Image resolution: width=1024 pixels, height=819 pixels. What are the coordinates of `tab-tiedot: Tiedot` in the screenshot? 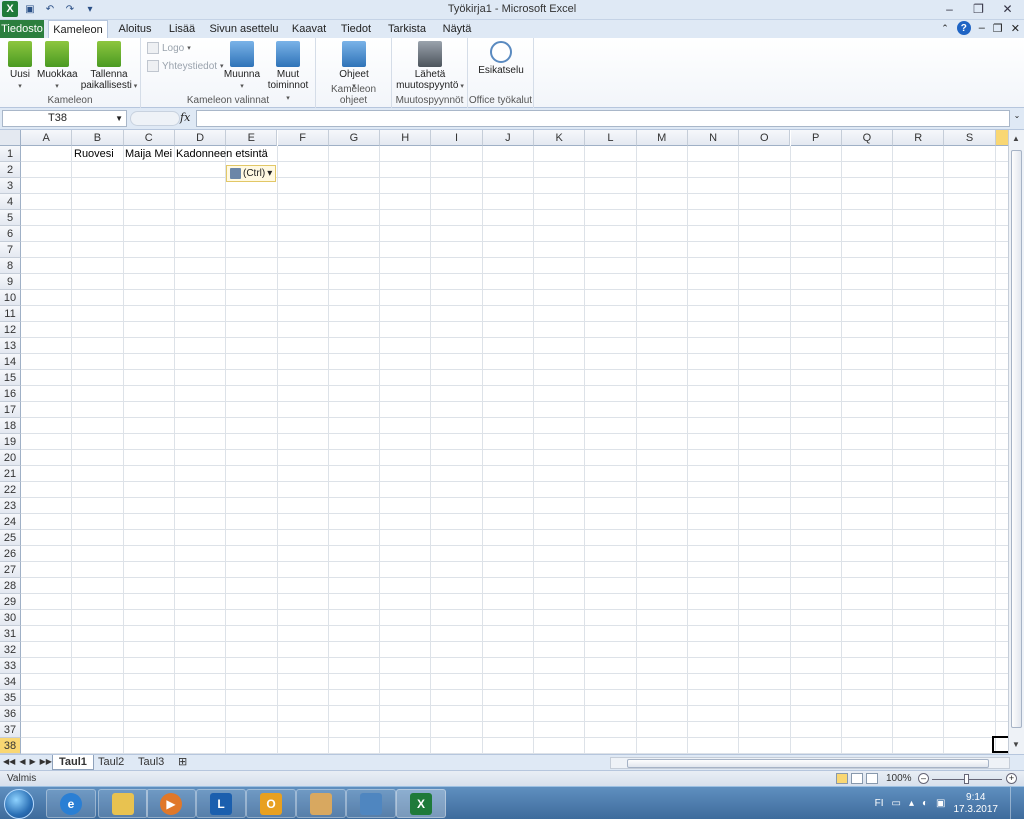 It's located at (356, 29).